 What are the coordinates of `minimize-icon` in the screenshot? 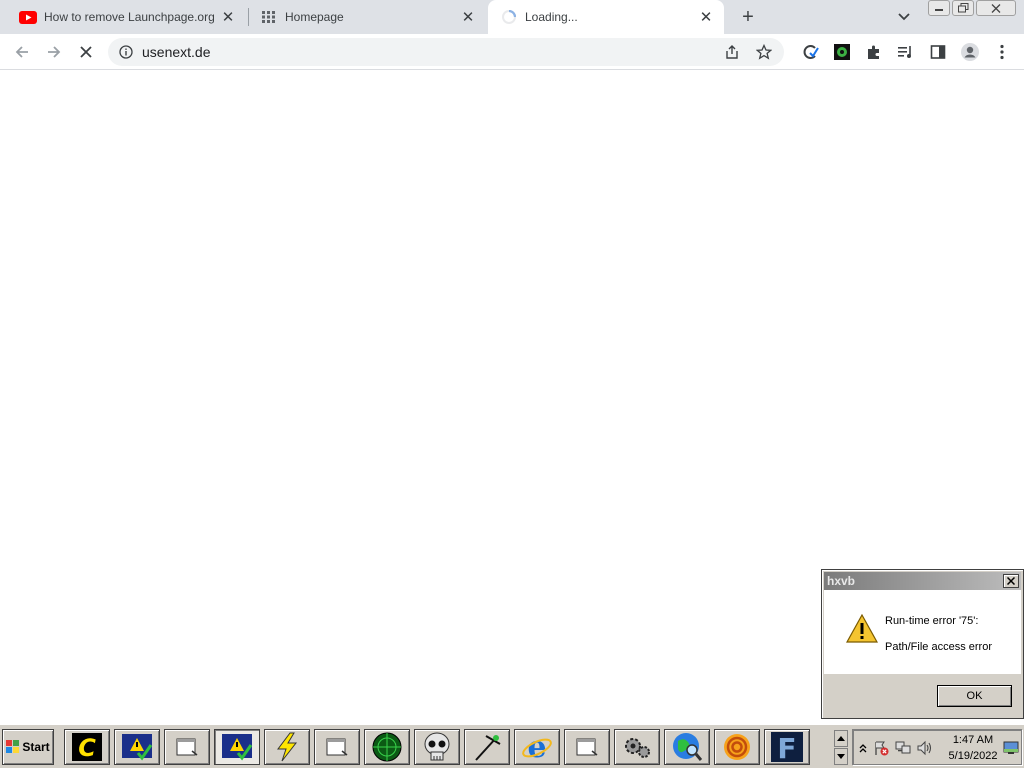 It's located at (939, 10).